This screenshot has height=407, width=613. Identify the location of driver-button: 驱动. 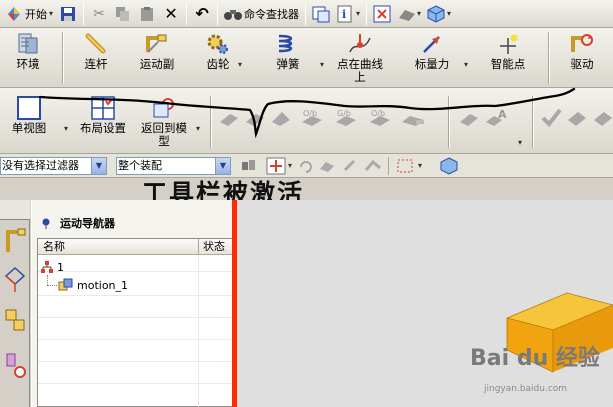
(582, 59).